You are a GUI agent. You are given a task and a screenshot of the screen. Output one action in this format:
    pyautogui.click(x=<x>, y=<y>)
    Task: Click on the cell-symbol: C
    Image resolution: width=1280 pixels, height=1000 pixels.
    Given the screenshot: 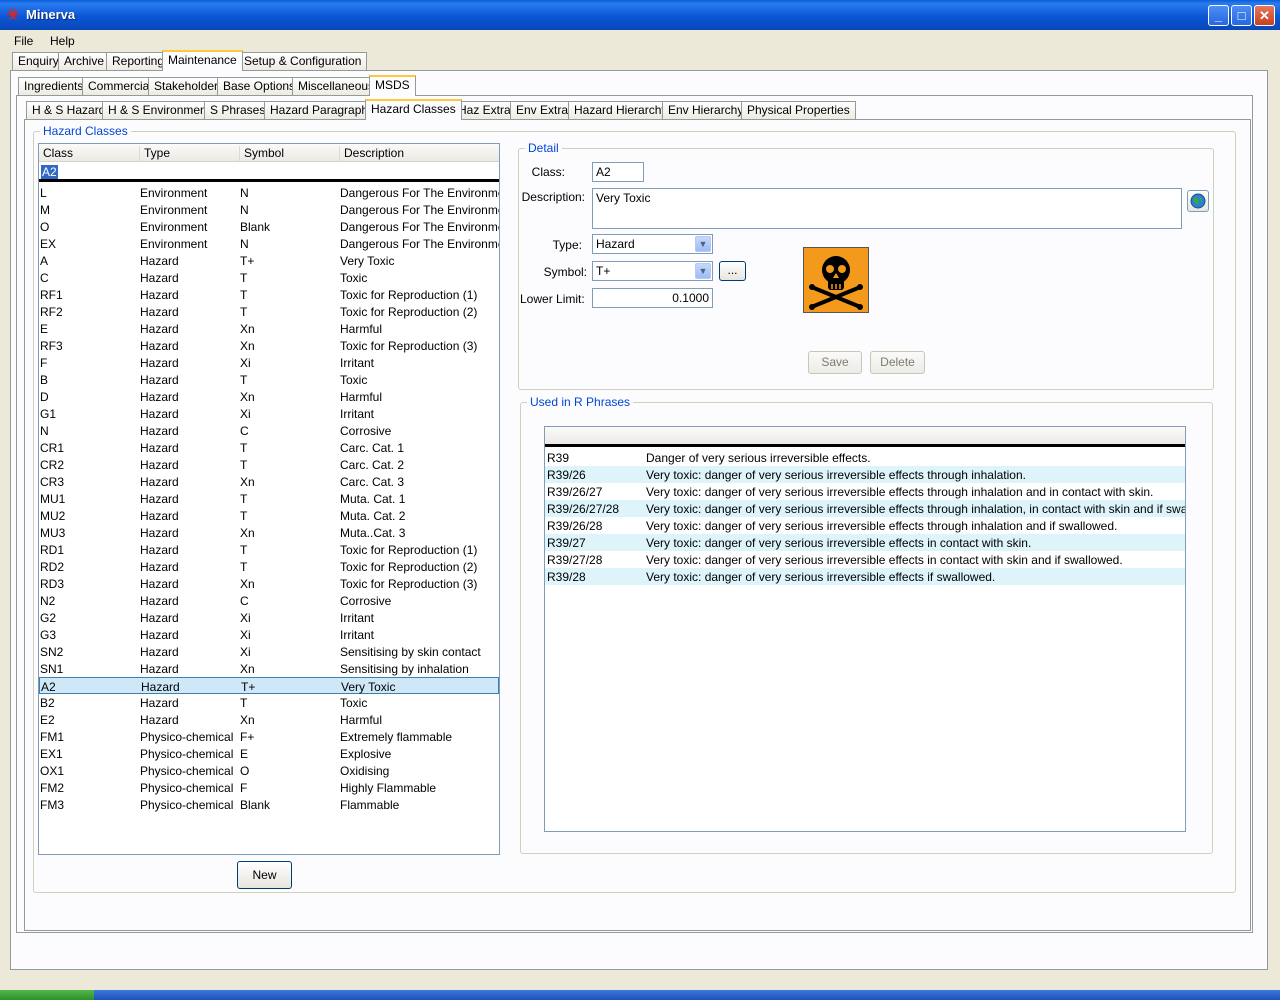 What is the action you would take?
    pyautogui.click(x=244, y=601)
    